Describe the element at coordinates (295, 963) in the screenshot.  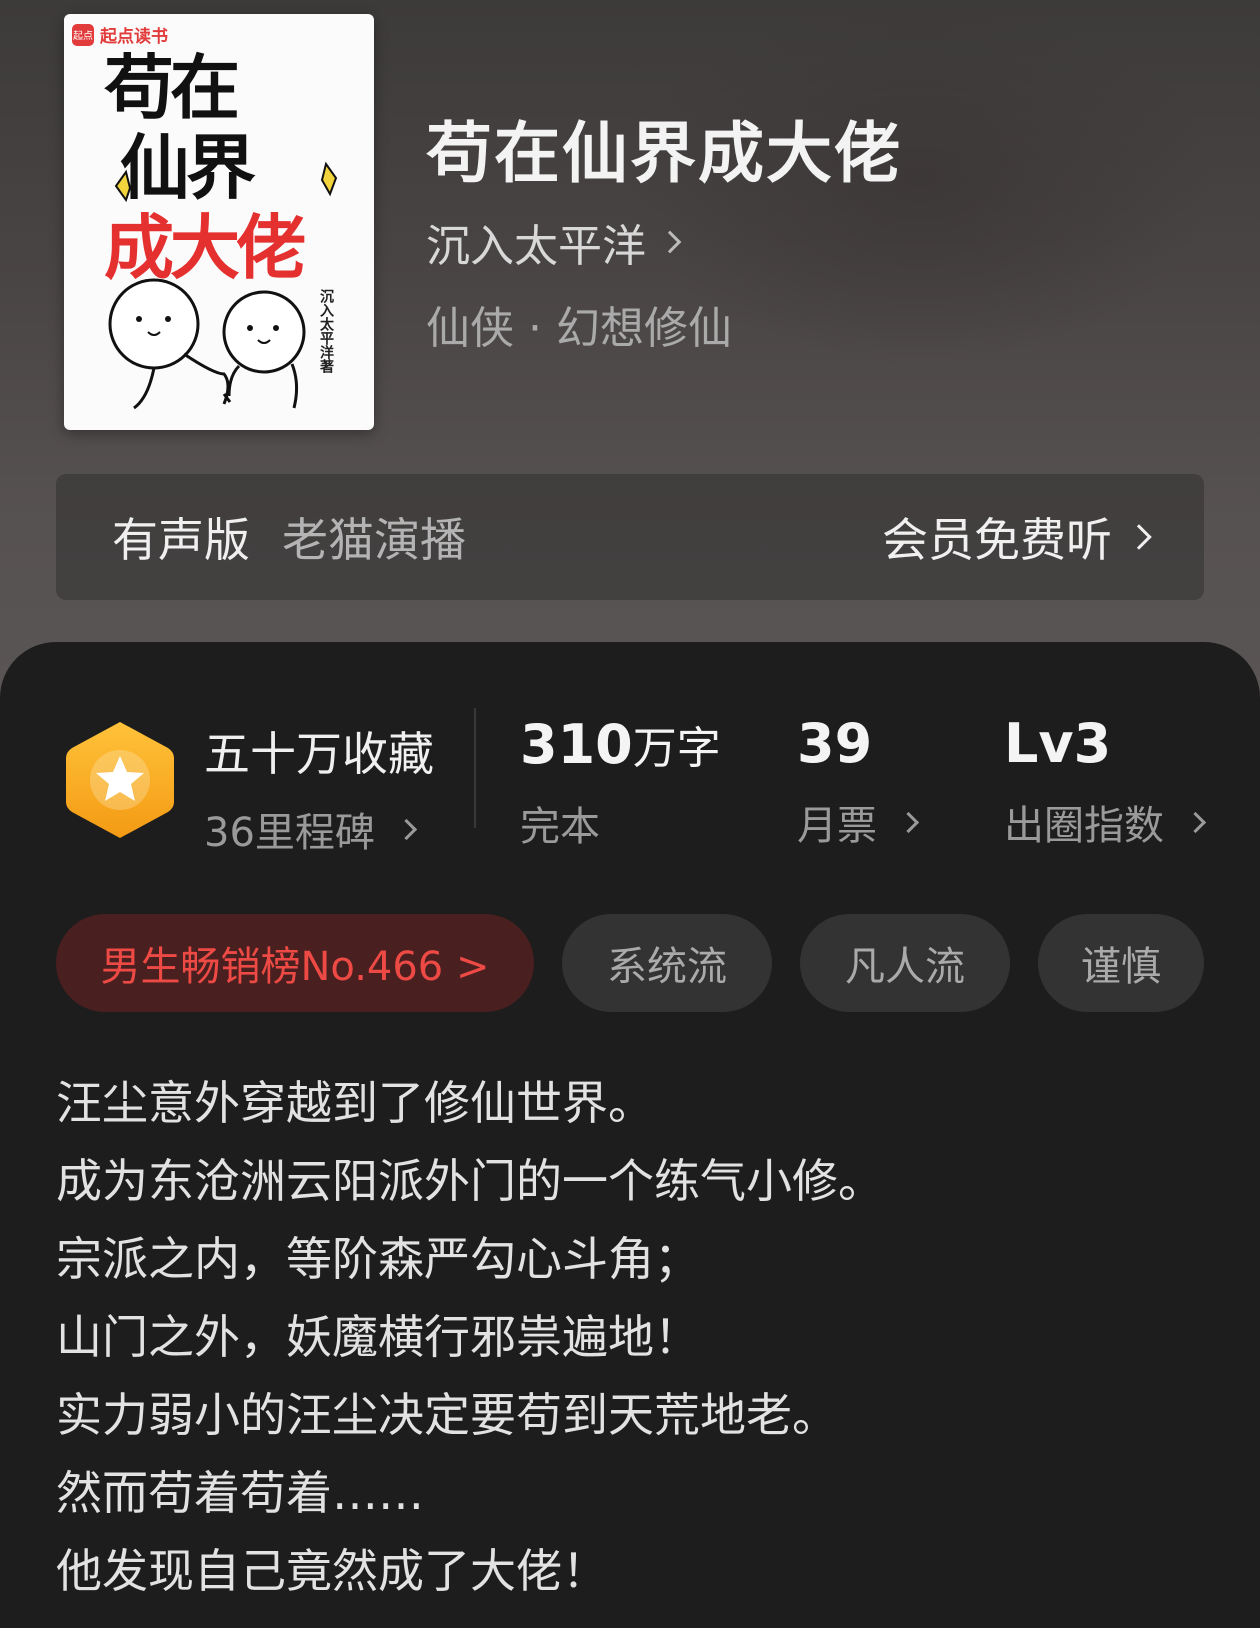
I see `ranking-tag: 男生畅销榜No.466 >` at that location.